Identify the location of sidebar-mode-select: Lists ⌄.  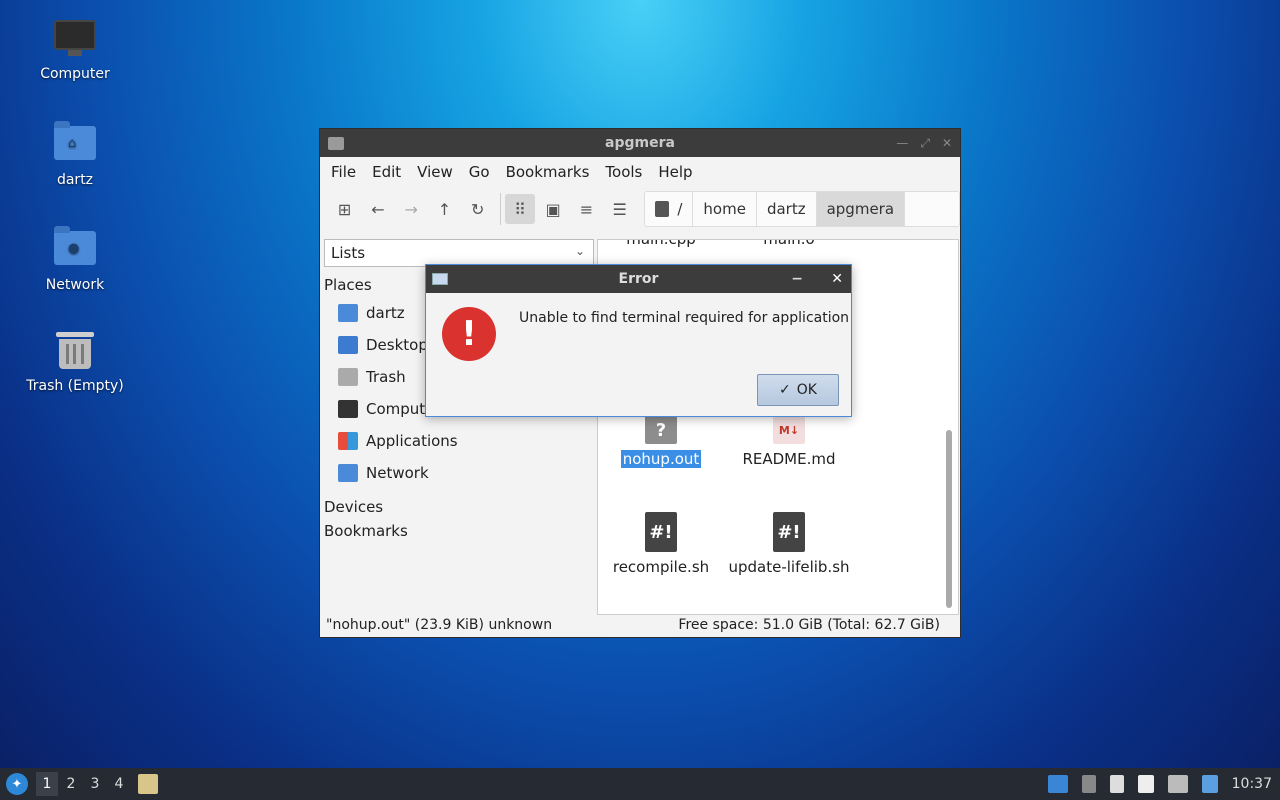
(459, 253).